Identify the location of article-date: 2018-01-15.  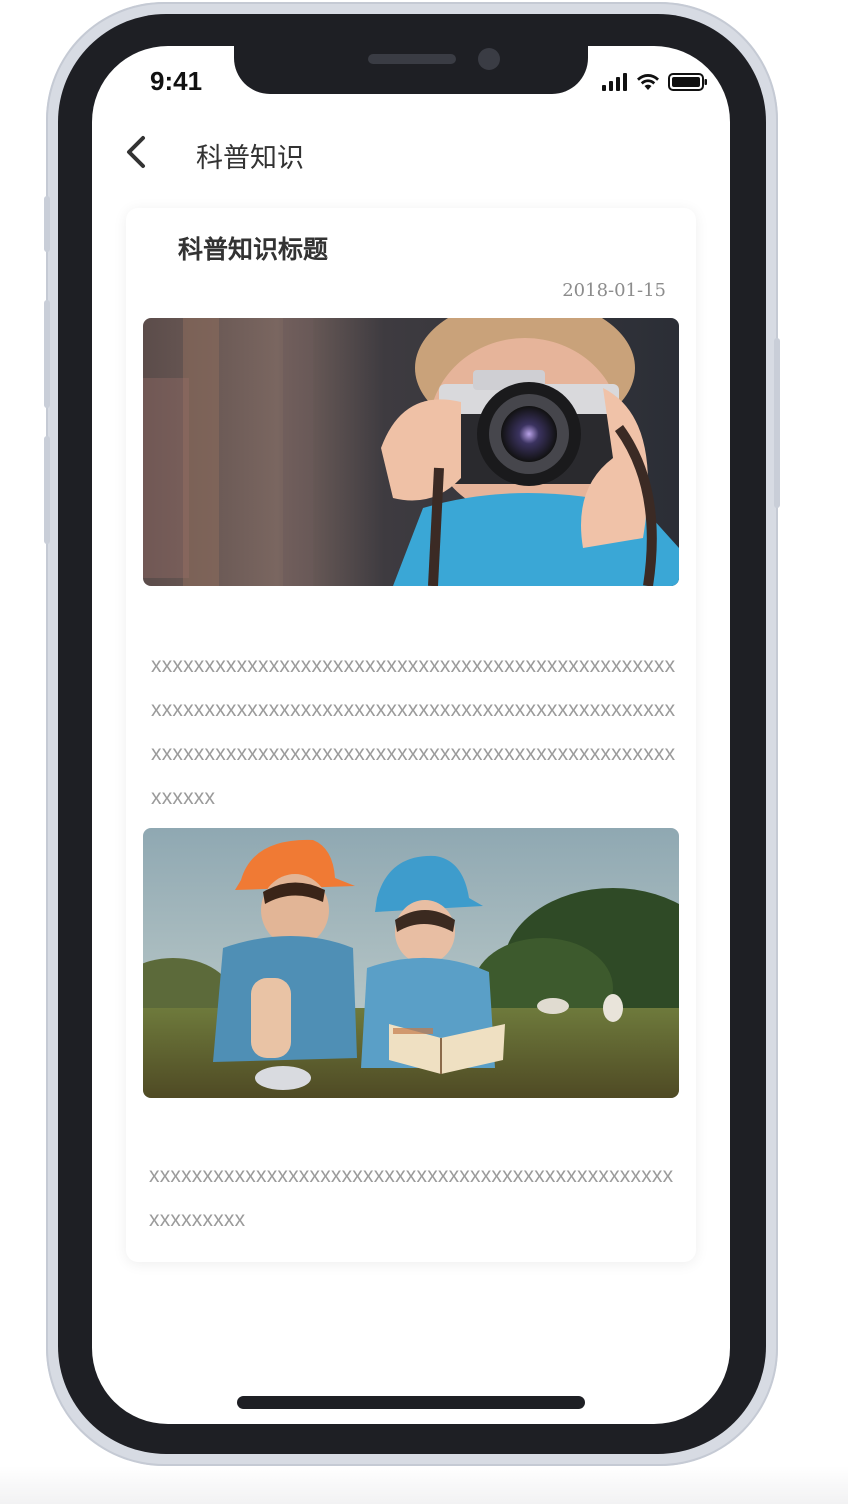
(614, 290).